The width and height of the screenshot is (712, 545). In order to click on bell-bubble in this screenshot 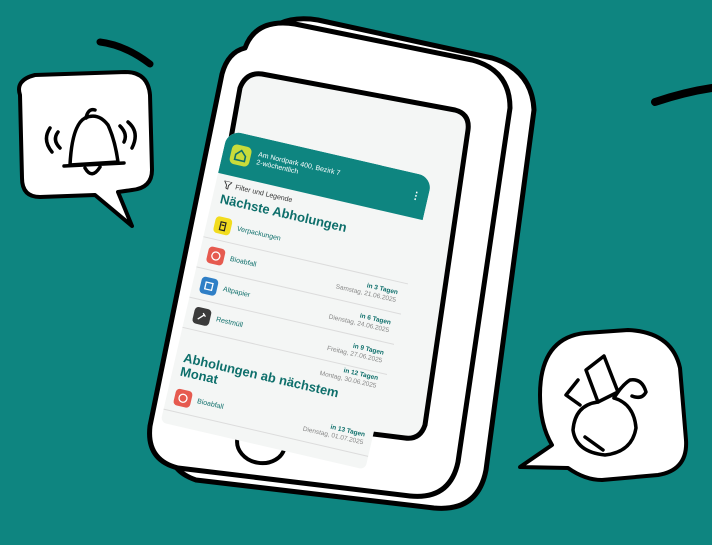, I will do `click(85, 149)`.